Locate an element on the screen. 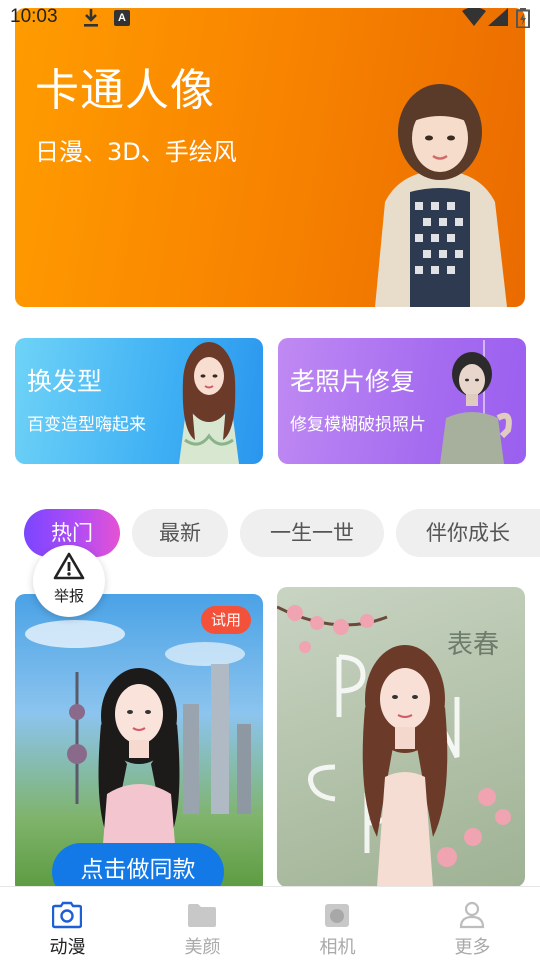 This screenshot has height=960, width=540. hero-portrait-image is located at coordinates (441, 195).